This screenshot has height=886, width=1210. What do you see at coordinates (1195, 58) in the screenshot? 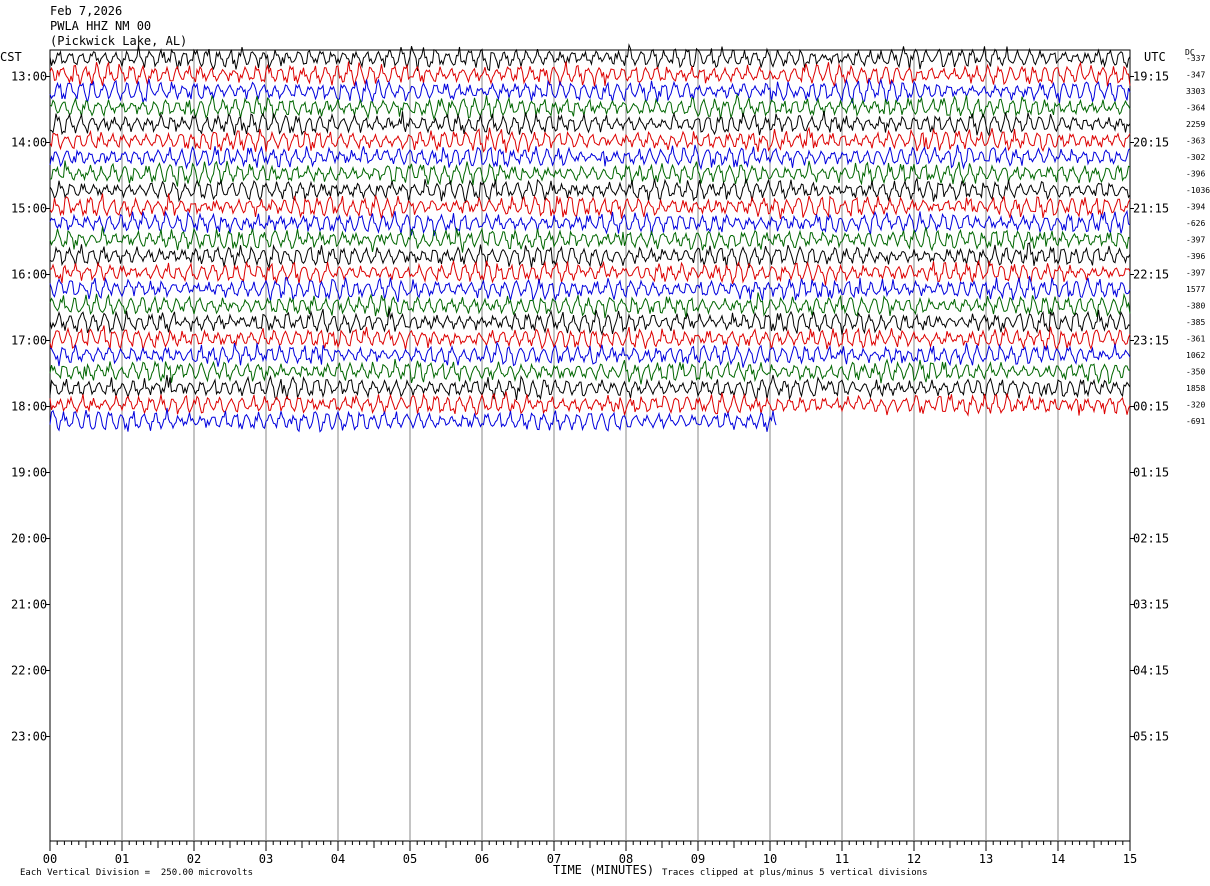
I see `dc-offset-label: -337` at bounding box center [1195, 58].